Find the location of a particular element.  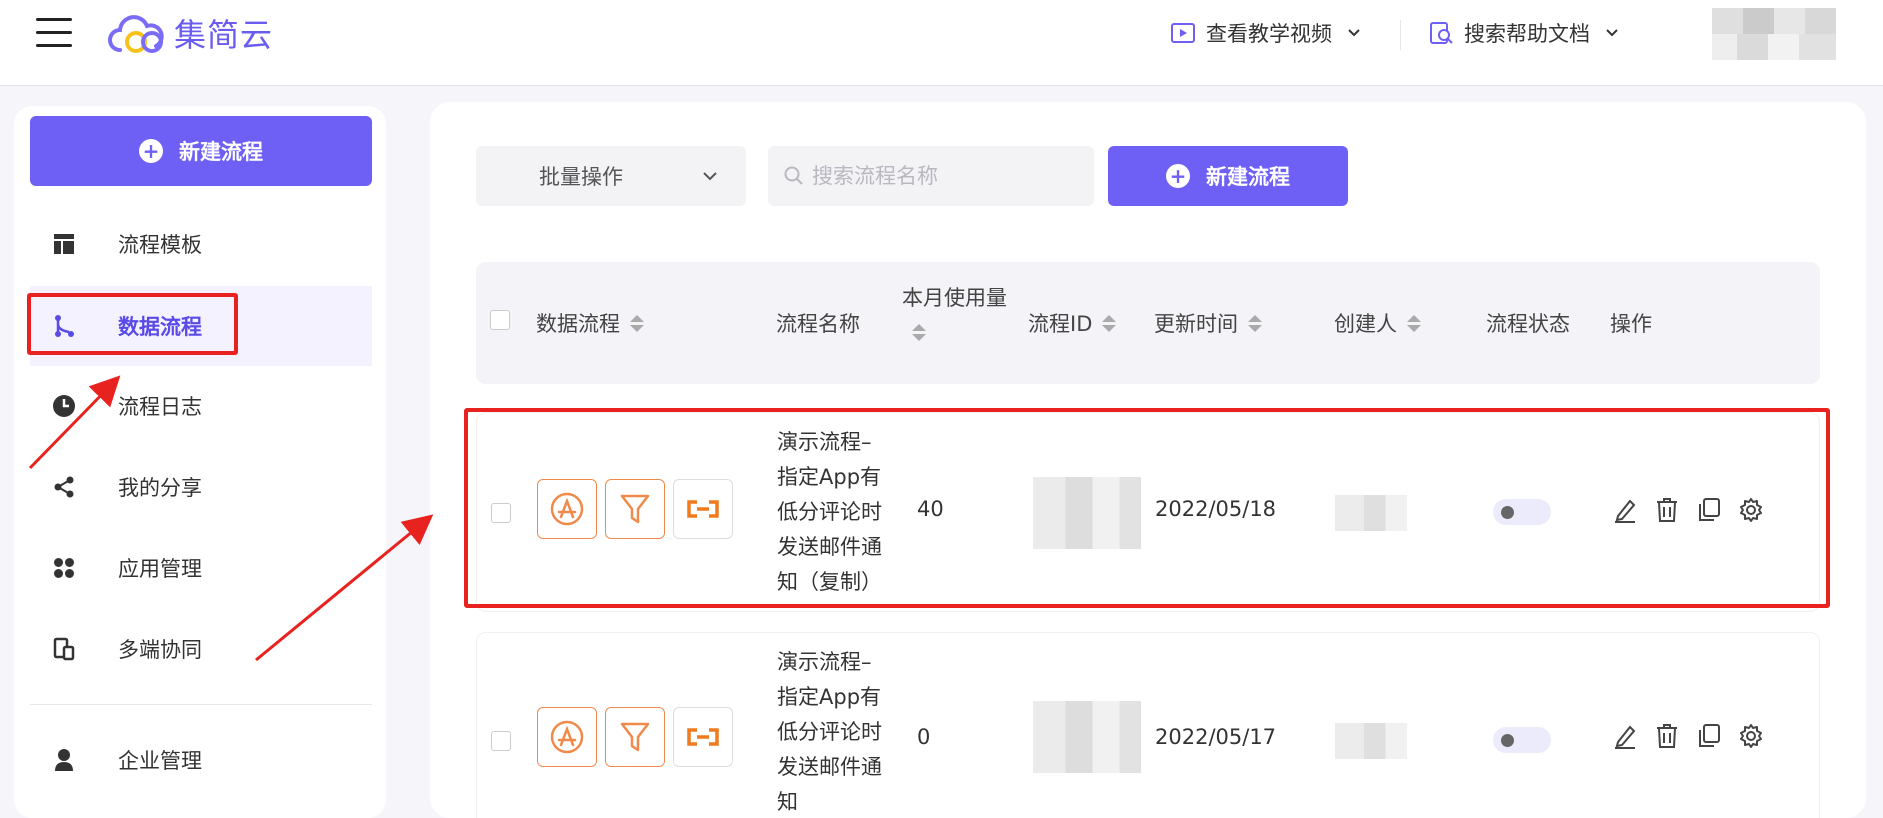

search-icon is located at coordinates (793, 175).